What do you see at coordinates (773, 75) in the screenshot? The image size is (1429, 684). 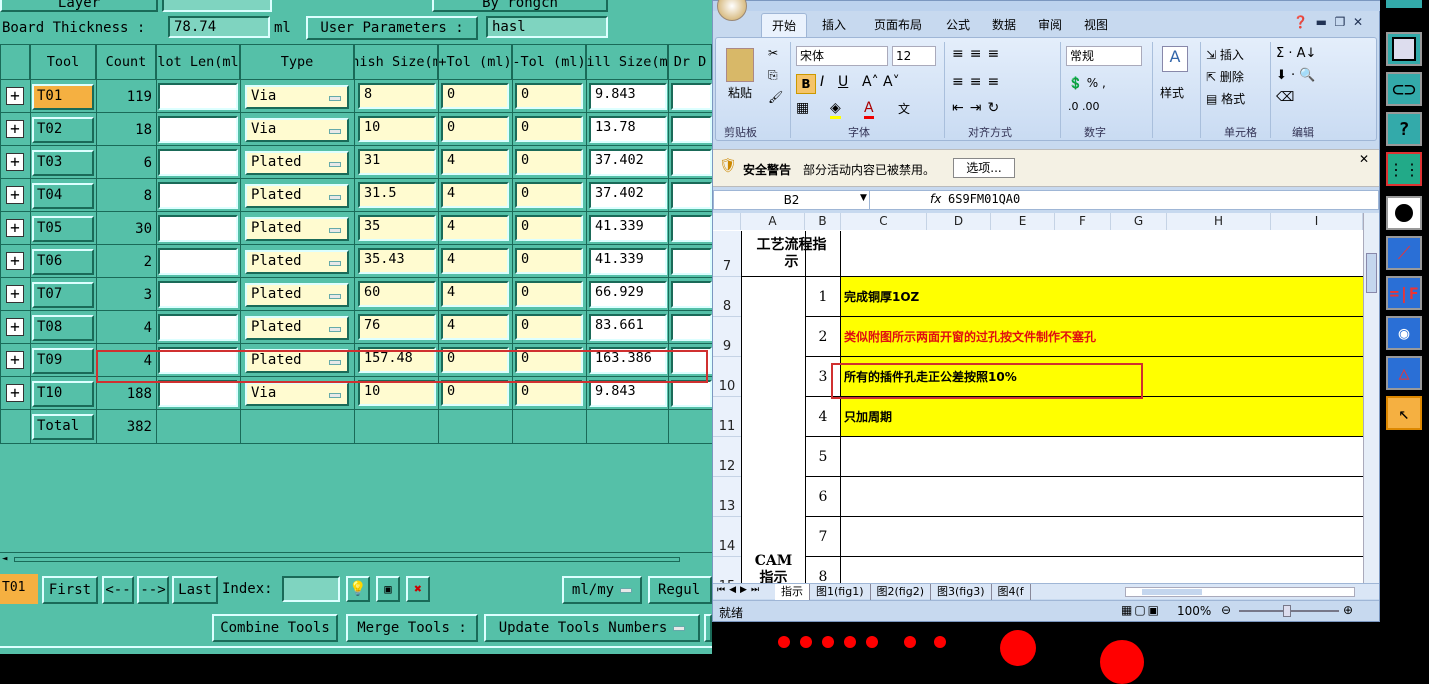 I see `copy-icon: ⎘` at bounding box center [773, 75].